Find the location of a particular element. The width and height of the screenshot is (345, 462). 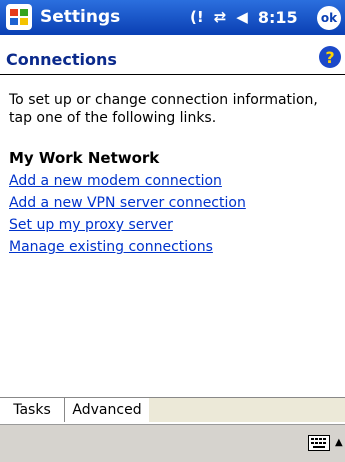

tab-bar: Tasks Advanced is located at coordinates (172, 410).